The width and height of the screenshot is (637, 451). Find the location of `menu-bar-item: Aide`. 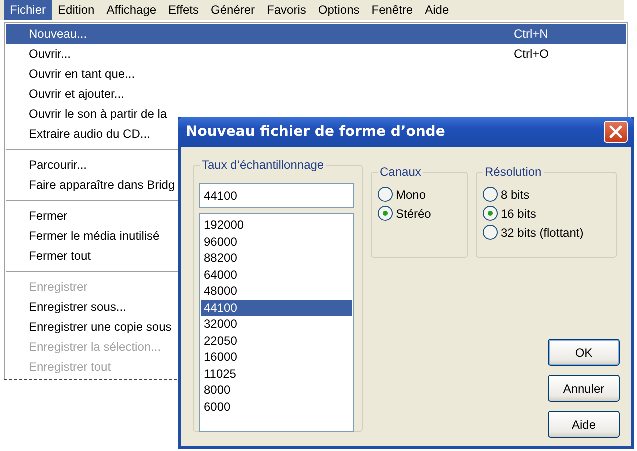

menu-bar-item: Aide is located at coordinates (437, 10).